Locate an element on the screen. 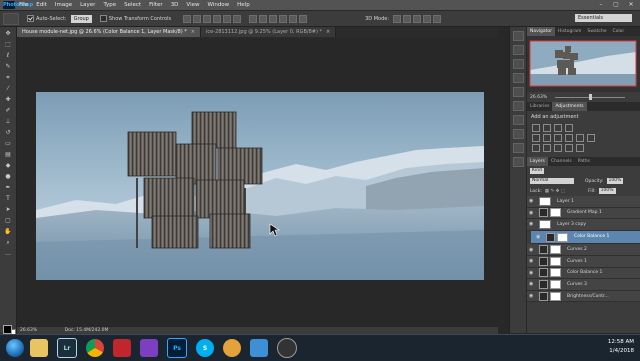 Image resolution: width=640 pixels, height=361 pixels. navigator-preview is located at coordinates (583, 64).